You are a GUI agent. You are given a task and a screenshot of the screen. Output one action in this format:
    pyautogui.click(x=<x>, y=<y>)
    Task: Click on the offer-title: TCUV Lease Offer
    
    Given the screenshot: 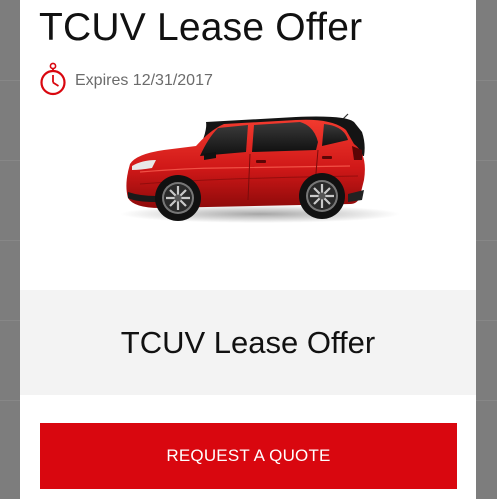 What is the action you would take?
    pyautogui.click(x=201, y=27)
    